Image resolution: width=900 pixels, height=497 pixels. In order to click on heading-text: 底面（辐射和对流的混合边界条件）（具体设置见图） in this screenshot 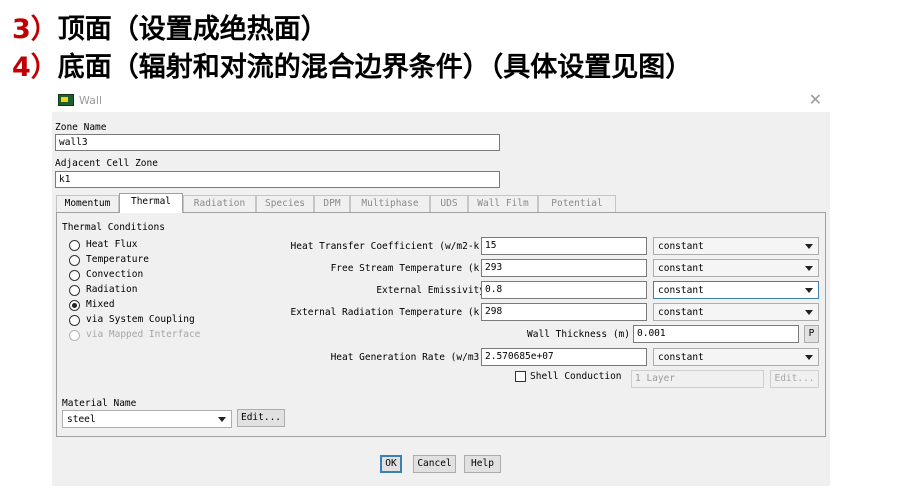, I will do `click(375, 67)`.